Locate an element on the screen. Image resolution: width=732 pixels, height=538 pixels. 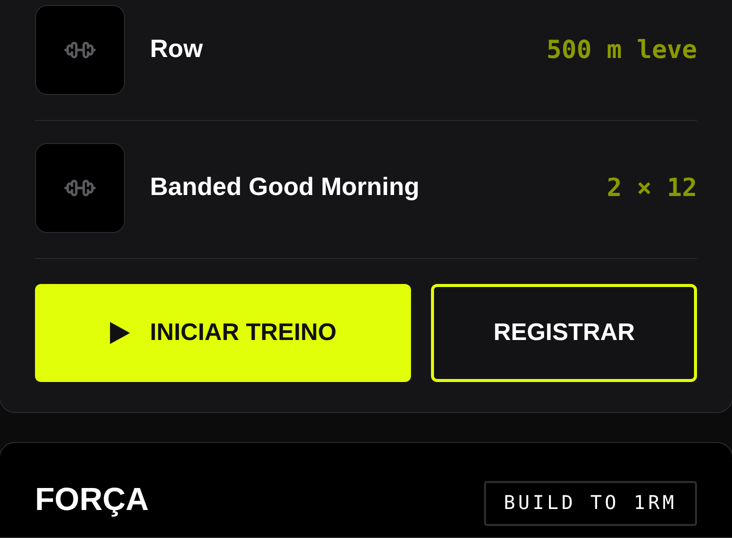
exercise-name: Banded Good Morning is located at coordinates (285, 187).